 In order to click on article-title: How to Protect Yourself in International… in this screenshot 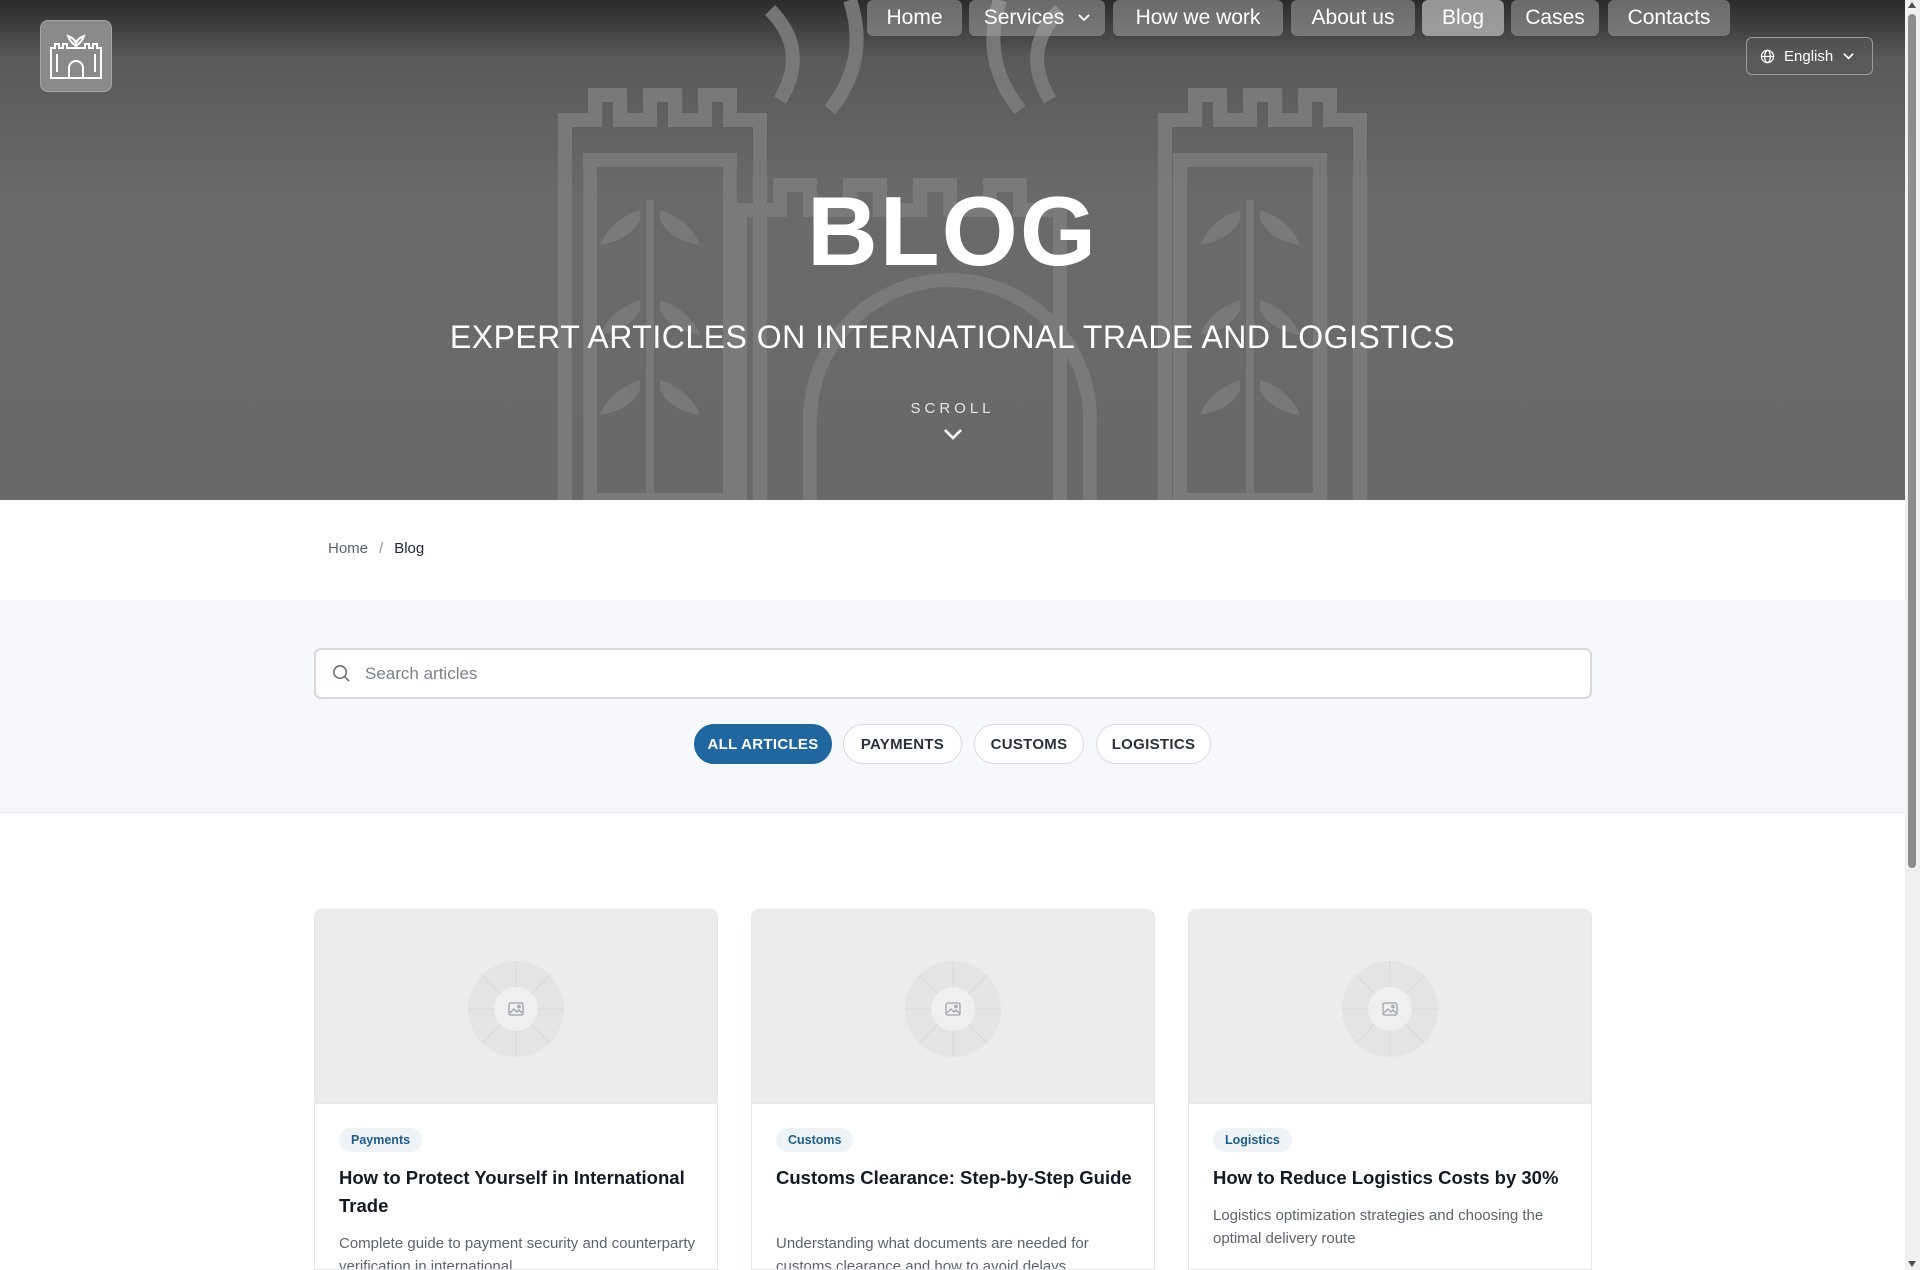, I will do `click(519, 1192)`.